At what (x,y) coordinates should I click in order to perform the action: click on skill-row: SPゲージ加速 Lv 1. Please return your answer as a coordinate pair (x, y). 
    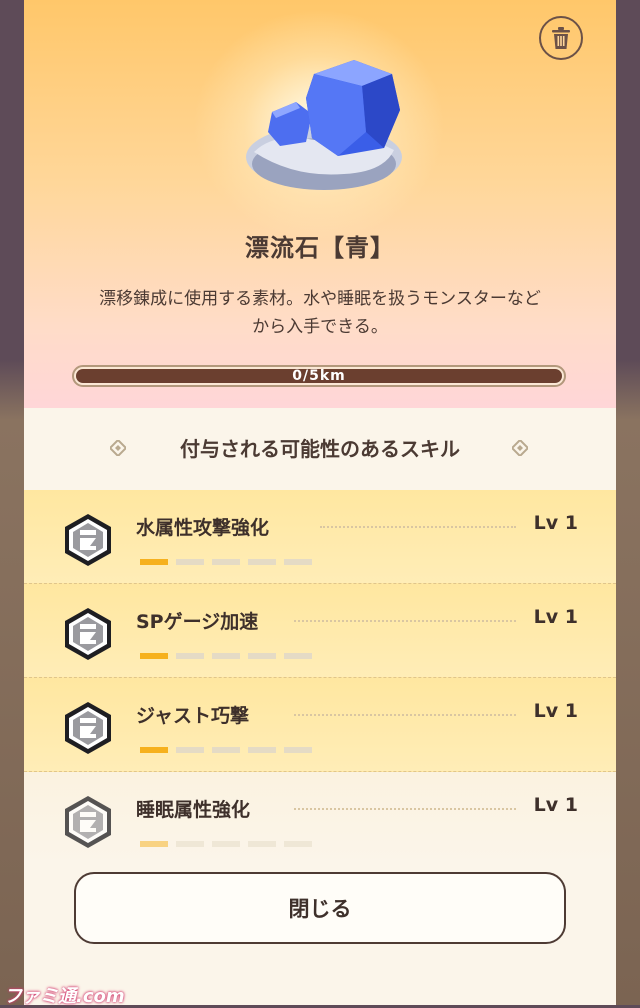
    Looking at the image, I should click on (320, 631).